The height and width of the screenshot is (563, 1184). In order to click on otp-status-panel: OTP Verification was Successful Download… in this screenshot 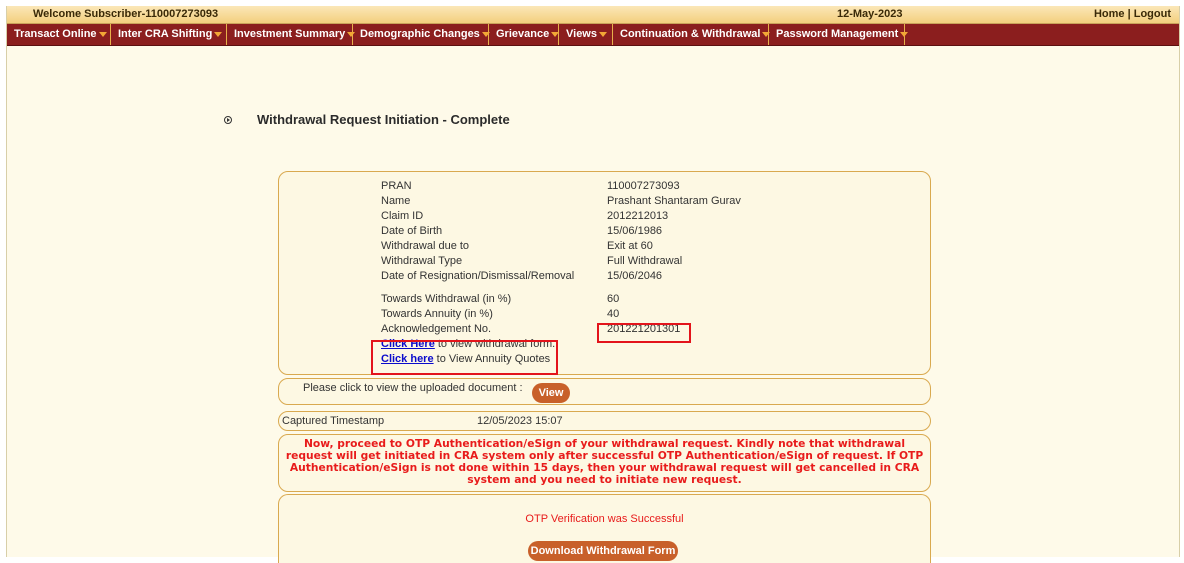, I will do `click(604, 528)`.